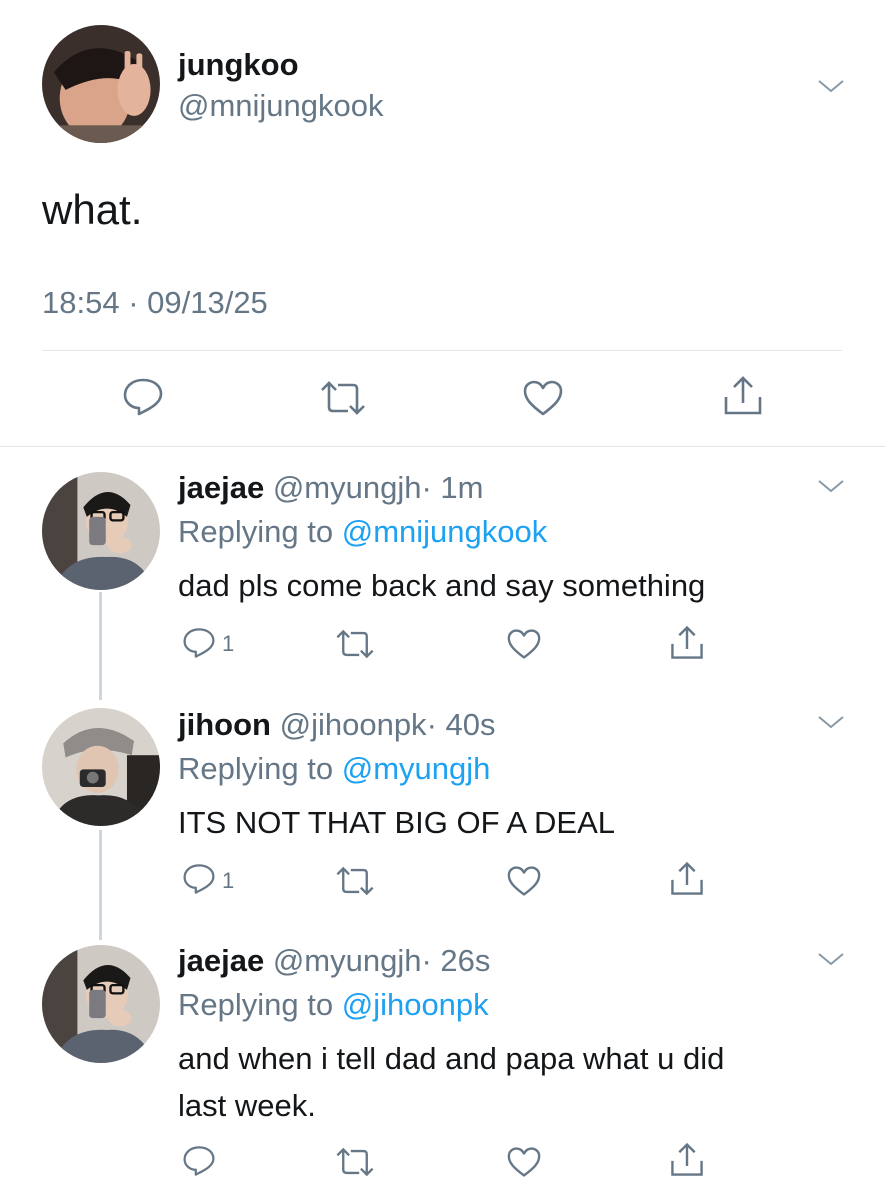  I want to click on replying-to: Replying to @mnijungkook, so click(362, 532).